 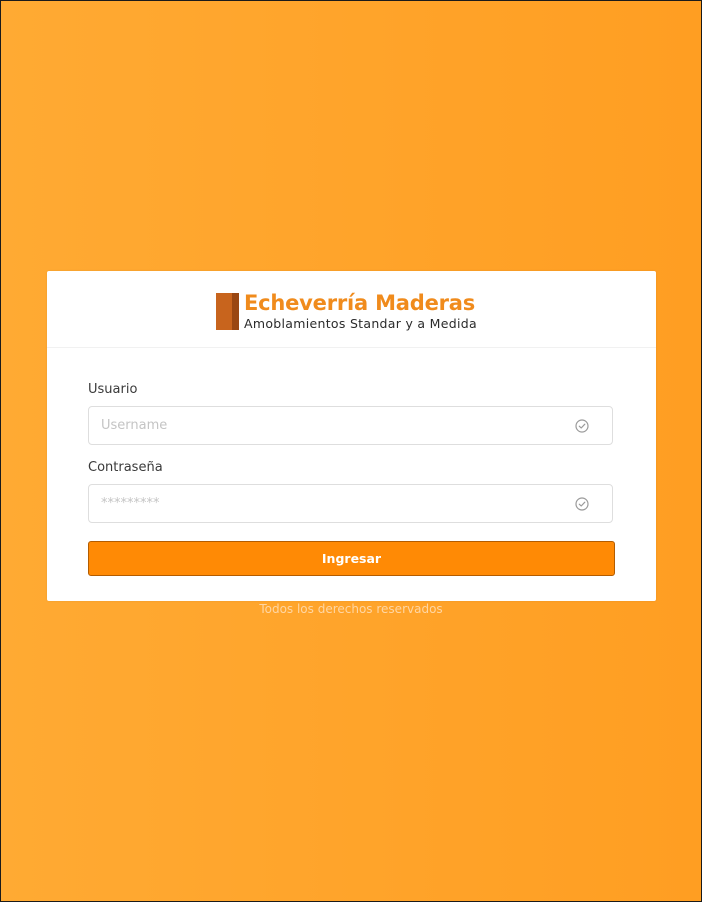 What do you see at coordinates (351, 558) in the screenshot?
I see `login-button: Ingresar` at bounding box center [351, 558].